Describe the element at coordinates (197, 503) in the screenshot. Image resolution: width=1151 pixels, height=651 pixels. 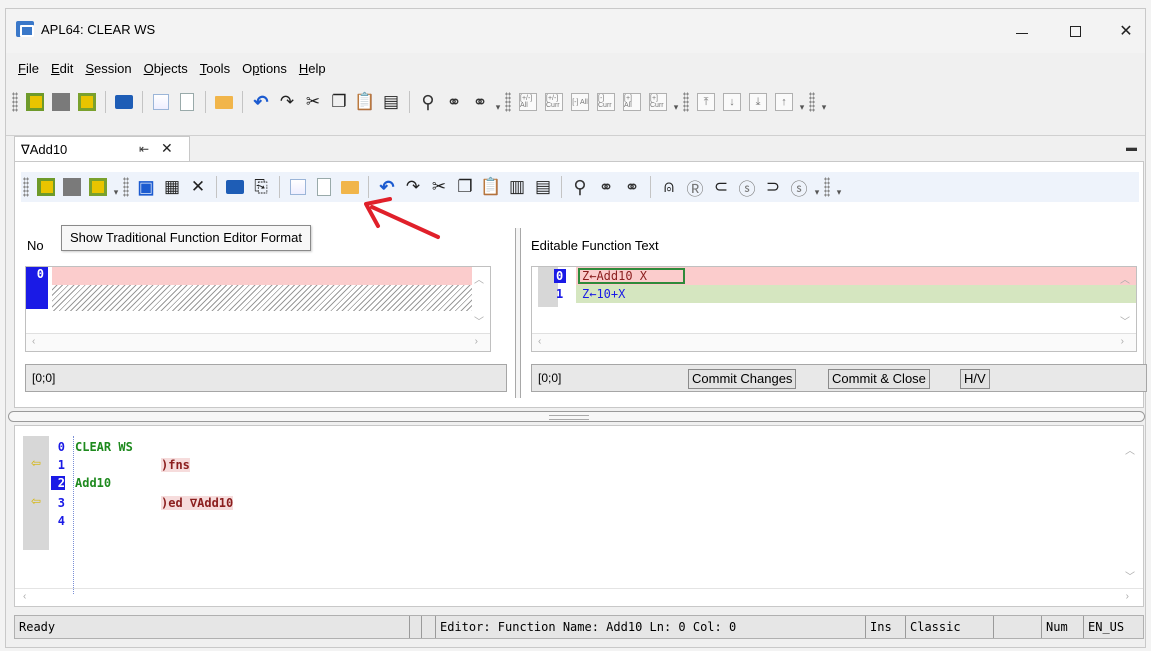
I see `session-input-line: )ed ∇Add10` at that location.